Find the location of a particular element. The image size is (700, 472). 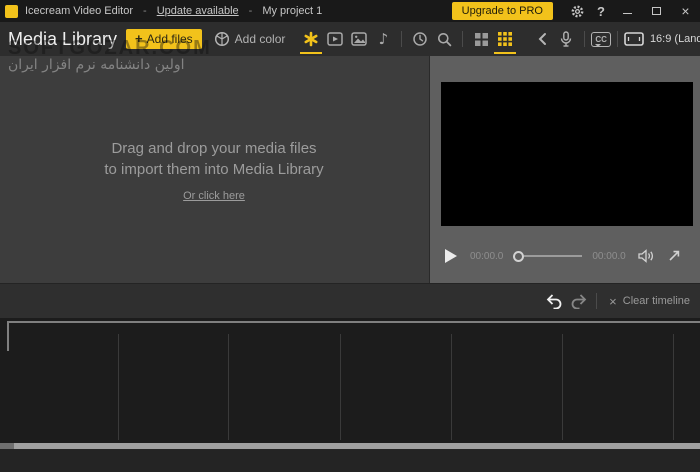

help-button: ? is located at coordinates (601, 11).